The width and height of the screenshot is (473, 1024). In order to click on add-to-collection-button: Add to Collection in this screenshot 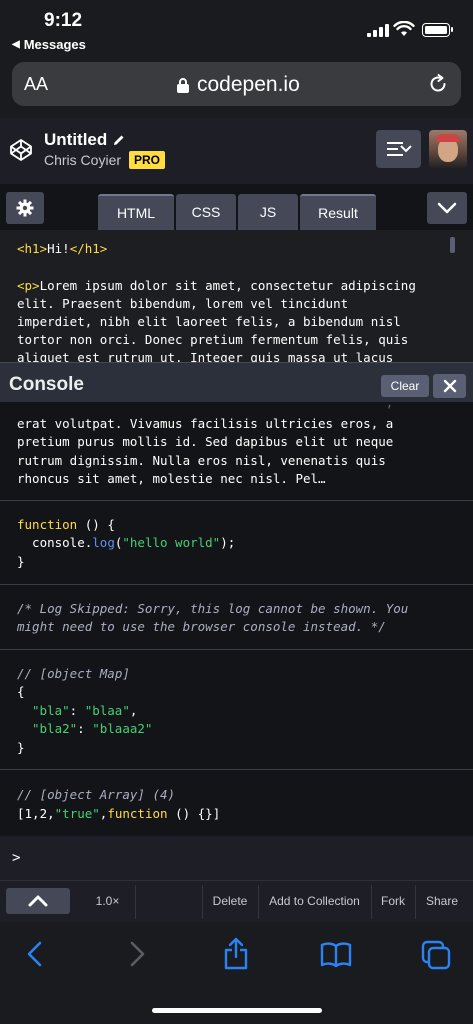, I will do `click(314, 901)`.